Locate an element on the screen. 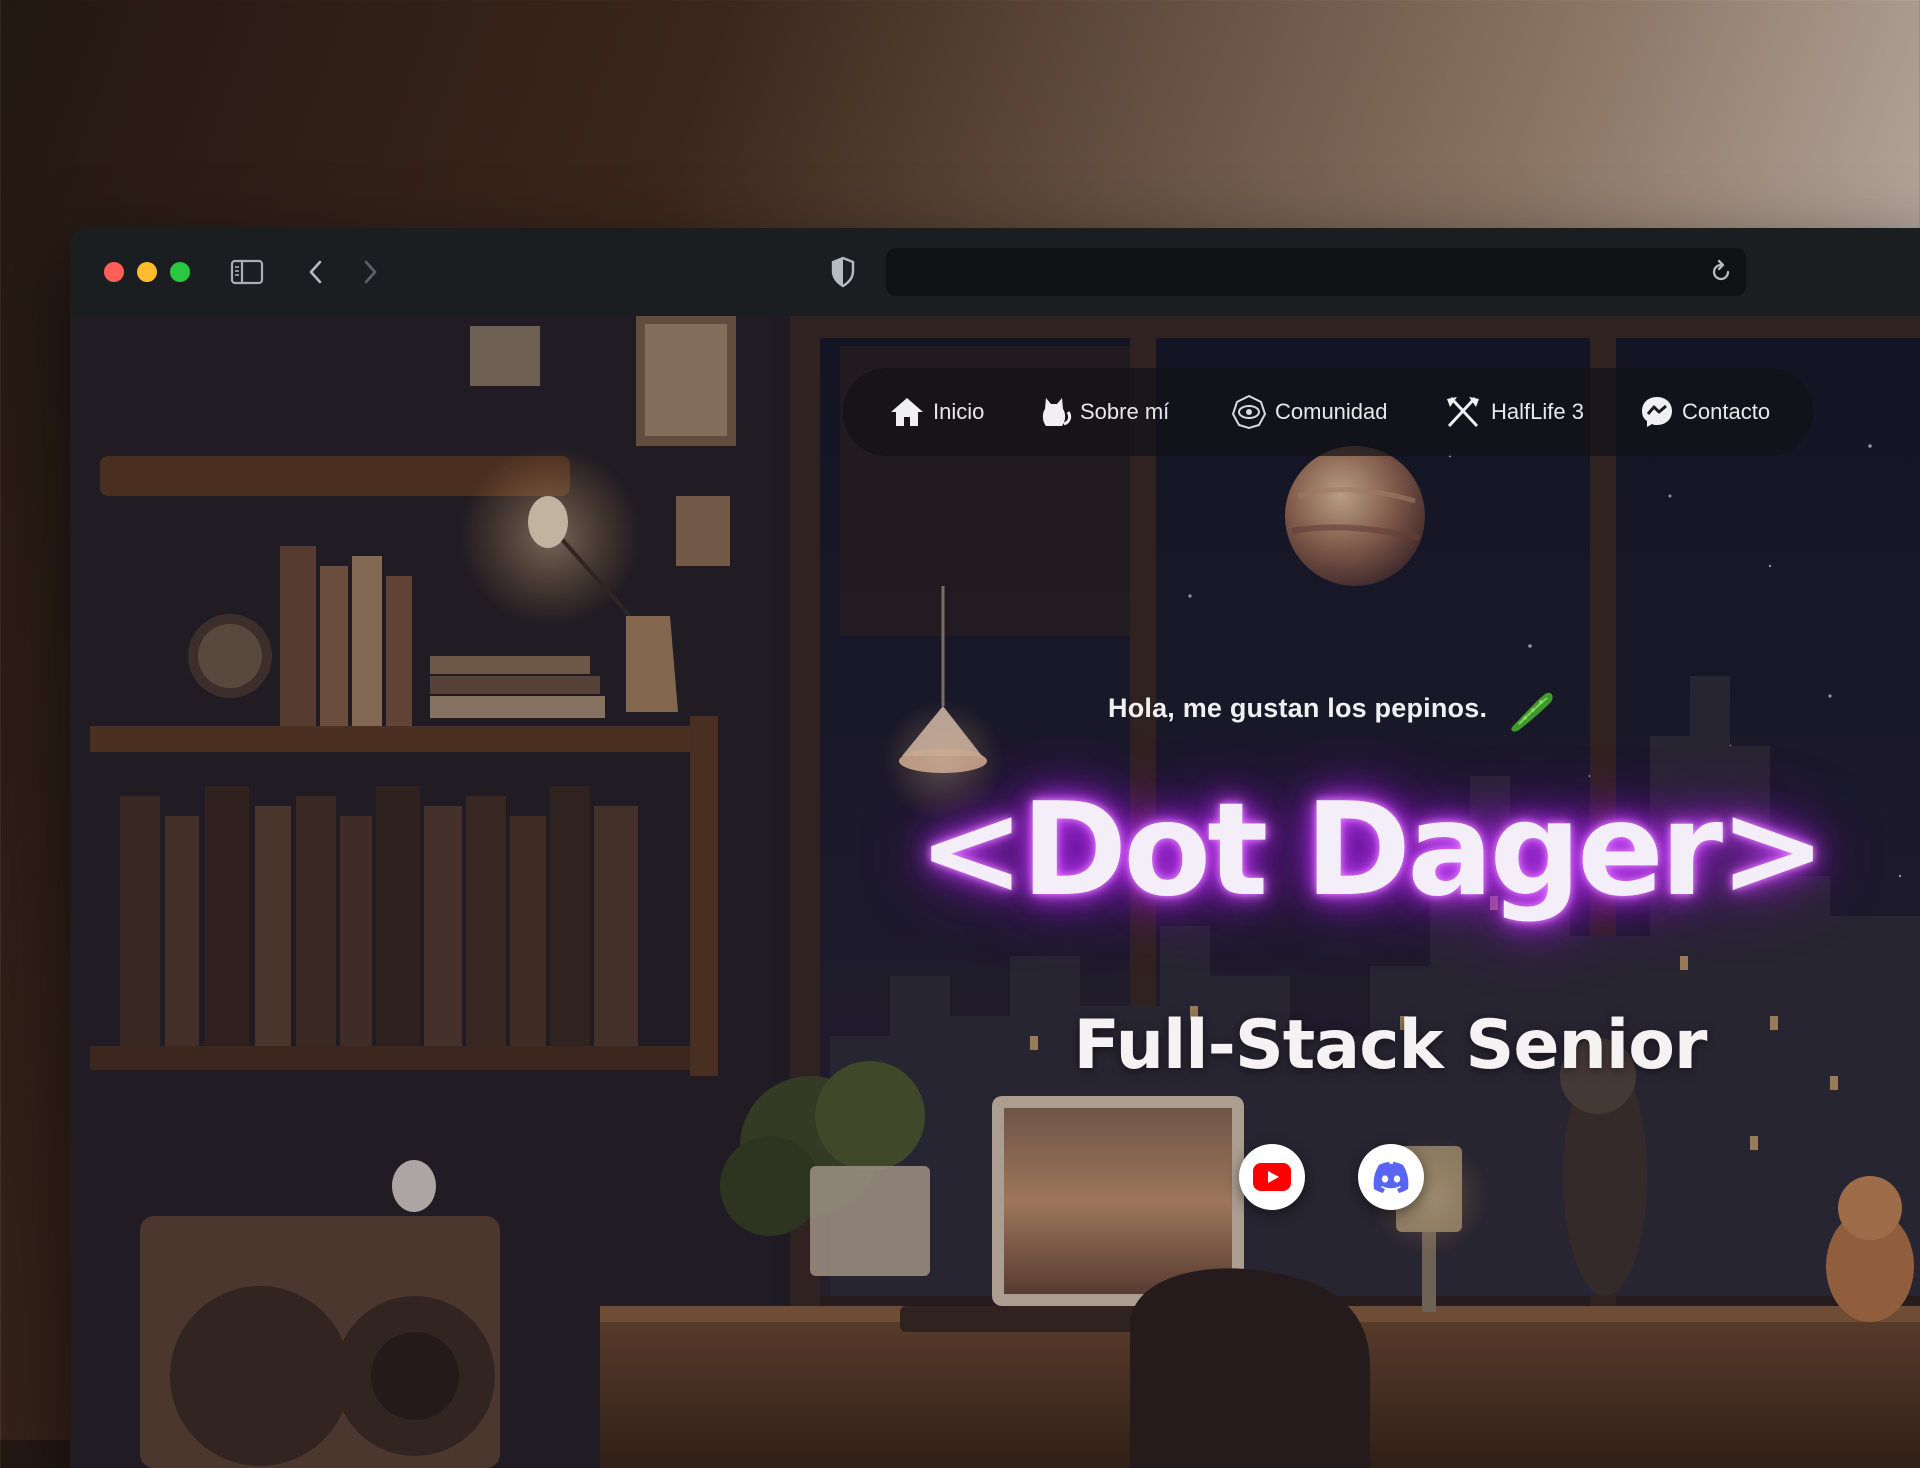 The height and width of the screenshot is (1468, 1920). nav-item-halflife-3: HalfLife 3 is located at coordinates (1513, 412).